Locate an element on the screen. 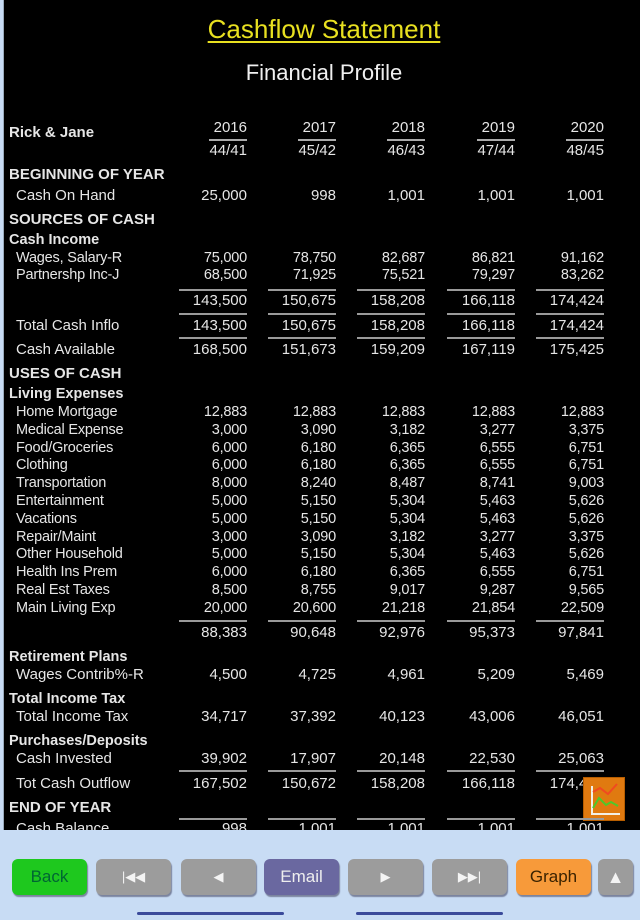  year-header: 2018 is located at coordinates (408, 127).